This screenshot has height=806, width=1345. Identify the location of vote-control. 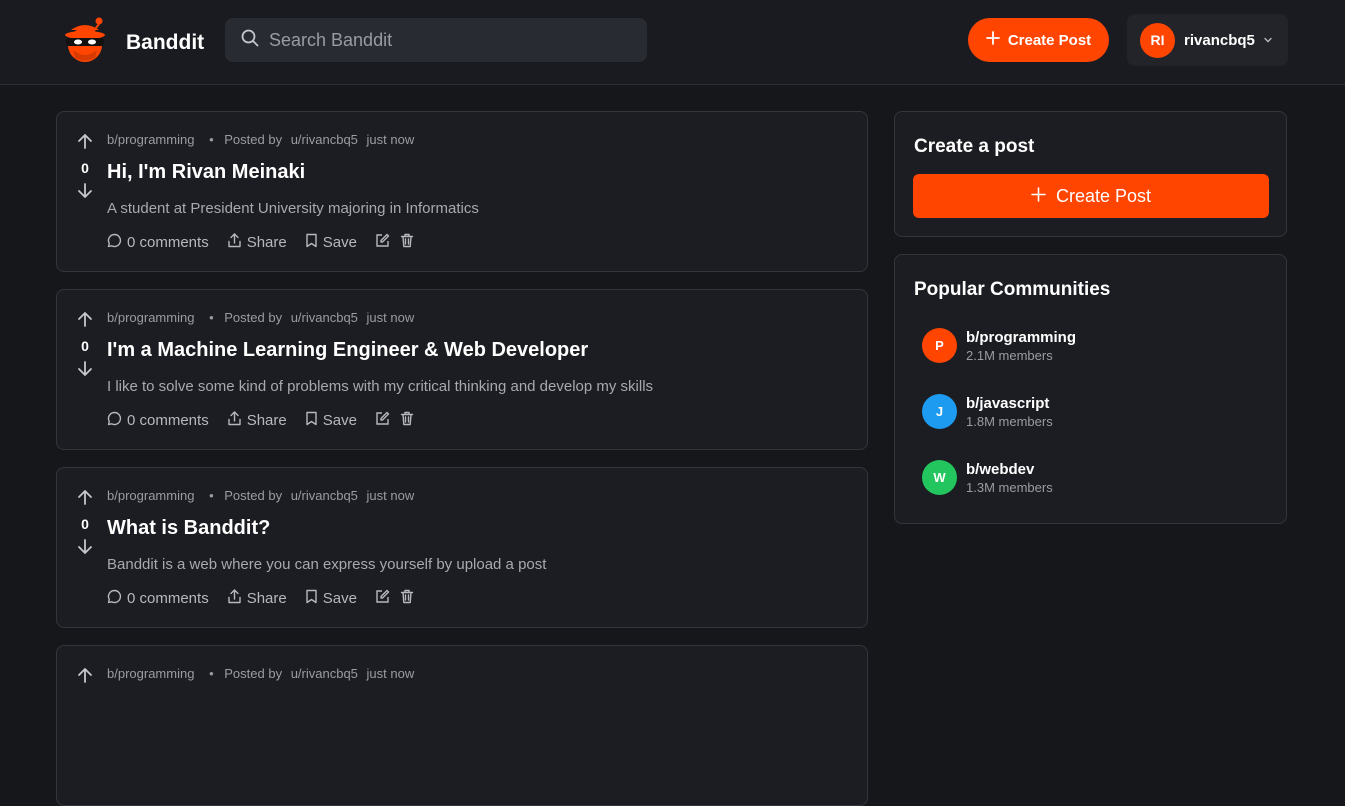
(85, 677).